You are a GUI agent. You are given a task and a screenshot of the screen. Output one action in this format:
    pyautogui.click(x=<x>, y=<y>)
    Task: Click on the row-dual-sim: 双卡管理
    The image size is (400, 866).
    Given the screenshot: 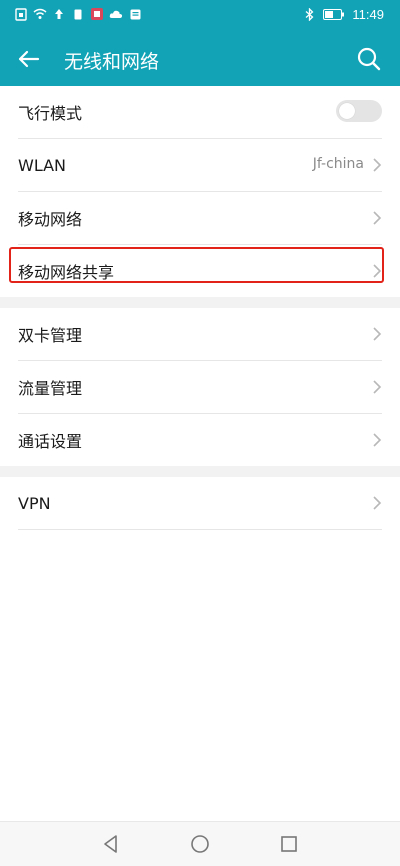 What is the action you would take?
    pyautogui.click(x=200, y=334)
    